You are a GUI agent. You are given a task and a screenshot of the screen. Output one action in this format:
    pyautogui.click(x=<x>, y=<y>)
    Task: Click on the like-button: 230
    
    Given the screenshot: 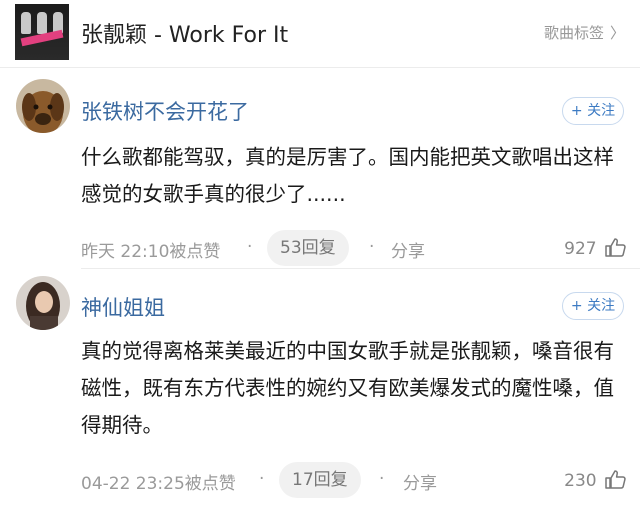 What is the action you would take?
    pyautogui.click(x=595, y=481)
    